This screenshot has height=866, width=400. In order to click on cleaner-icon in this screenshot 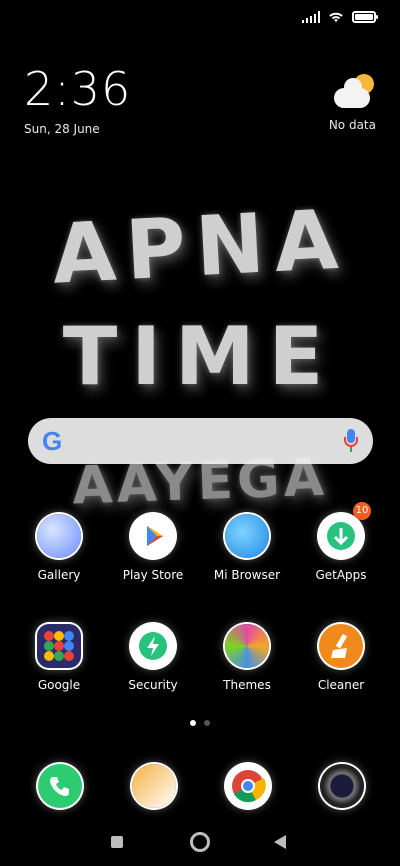, I will do `click(341, 646)`.